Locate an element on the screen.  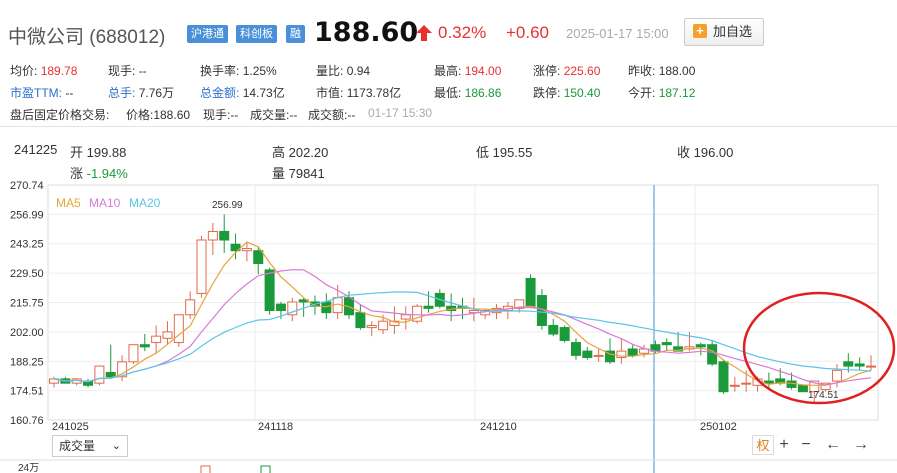
zoom-out-button: − is located at coordinates (806, 445).